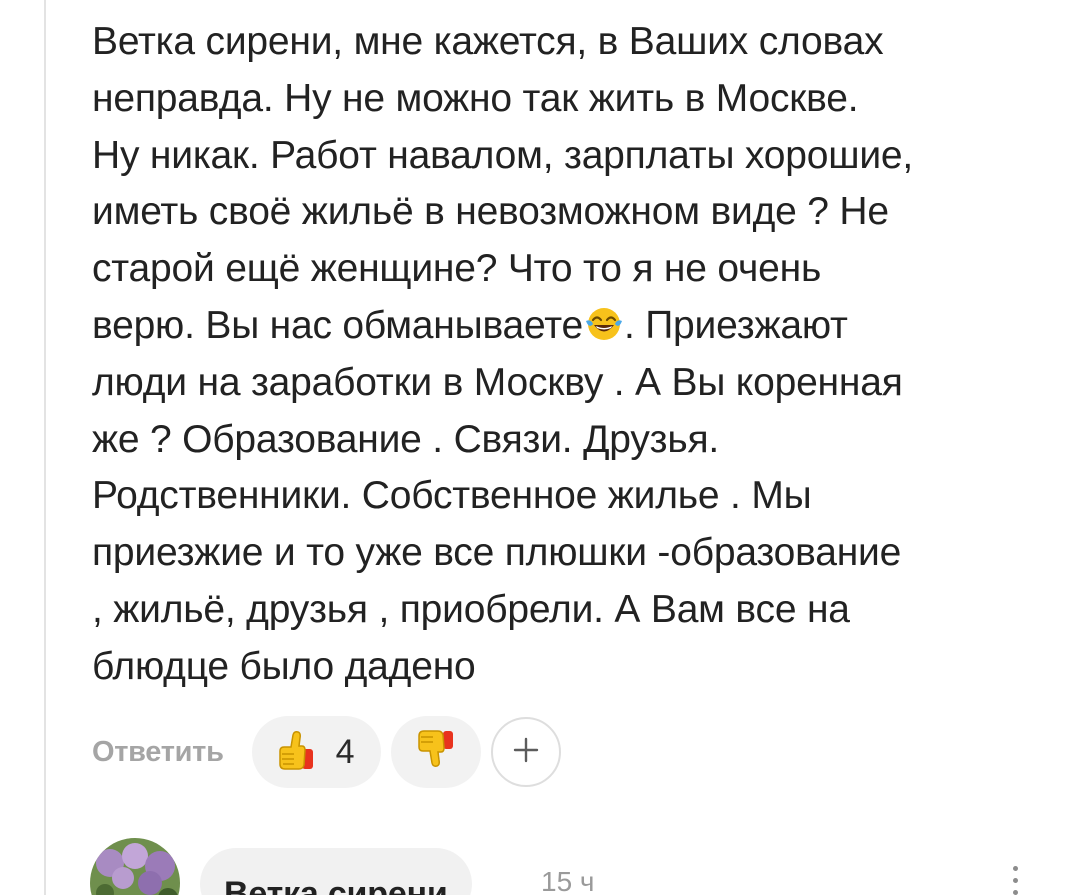  What do you see at coordinates (345, 751) in the screenshot?
I see `like-count: 4` at bounding box center [345, 751].